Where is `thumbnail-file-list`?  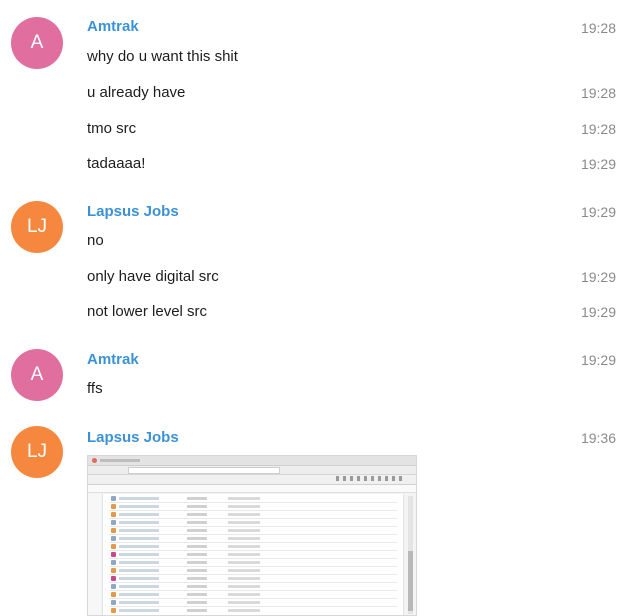
thumbnail-file-list is located at coordinates (253, 554).